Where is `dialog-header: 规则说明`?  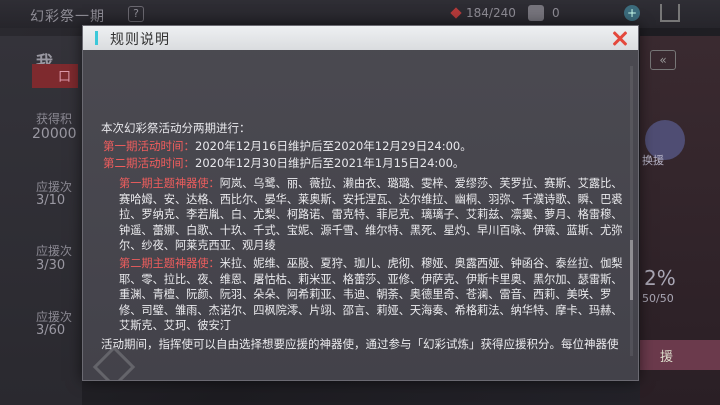 dialog-header: 规则说明 is located at coordinates (360, 38).